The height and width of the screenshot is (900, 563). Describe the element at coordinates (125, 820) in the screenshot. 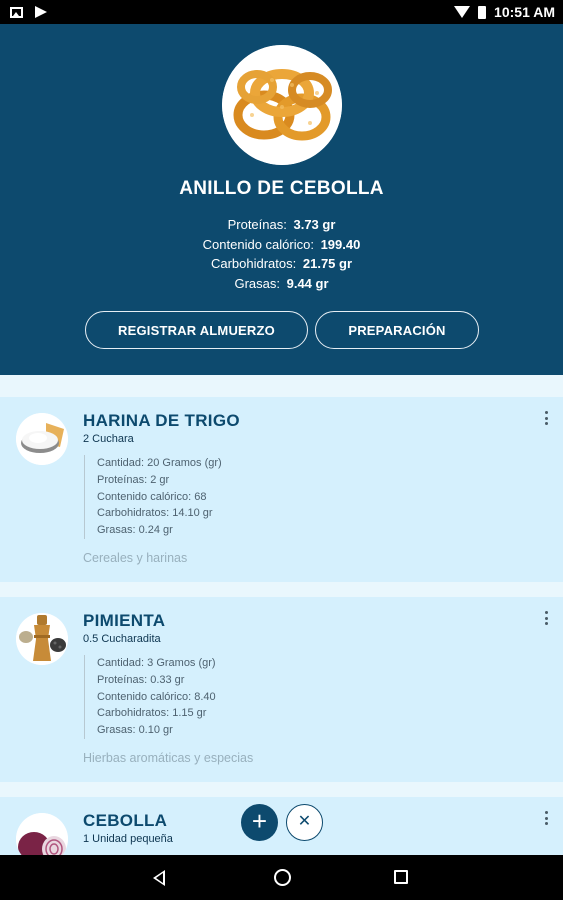

I see `ingredient-name: CEBOLLA` at that location.